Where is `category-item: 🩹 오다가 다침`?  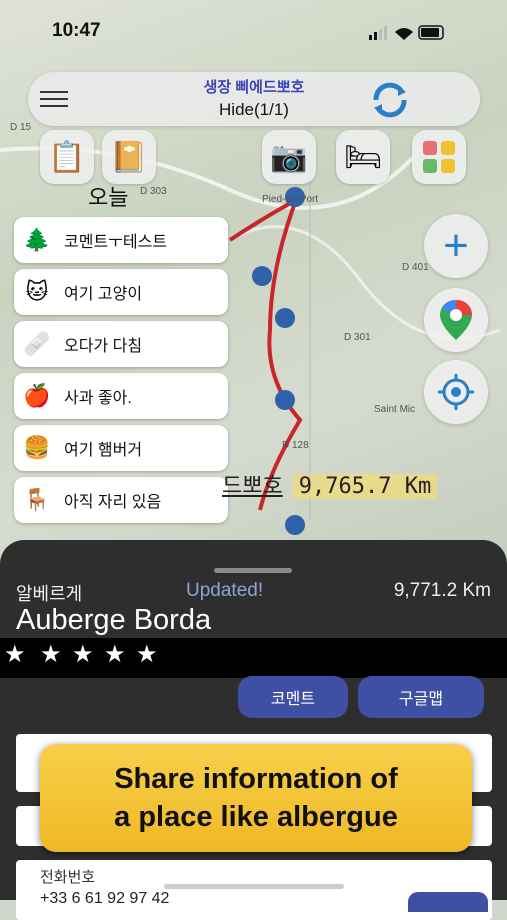
category-item: 🩹 오다가 다침 is located at coordinates (121, 344).